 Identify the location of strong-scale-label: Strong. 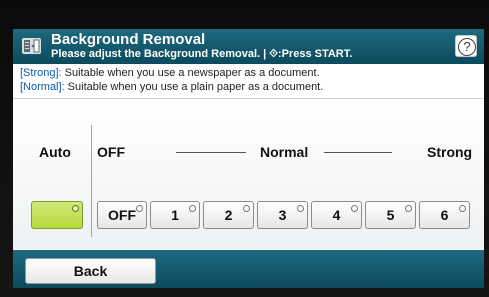
(450, 152).